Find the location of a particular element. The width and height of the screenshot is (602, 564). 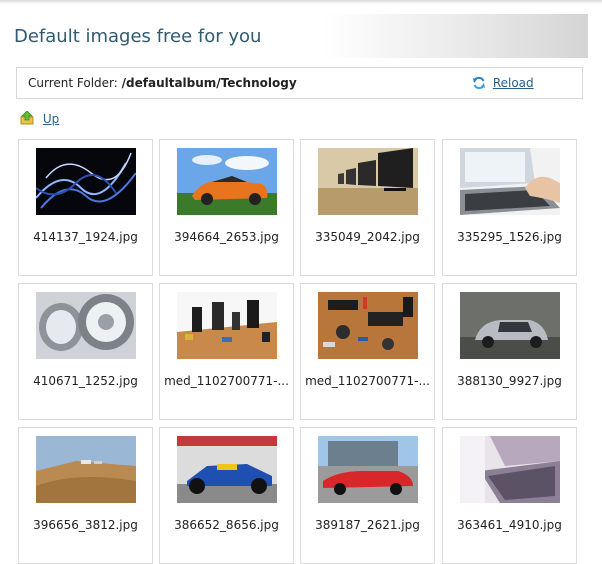

image-caption: 396656_3812.jpg is located at coordinates (85, 525).